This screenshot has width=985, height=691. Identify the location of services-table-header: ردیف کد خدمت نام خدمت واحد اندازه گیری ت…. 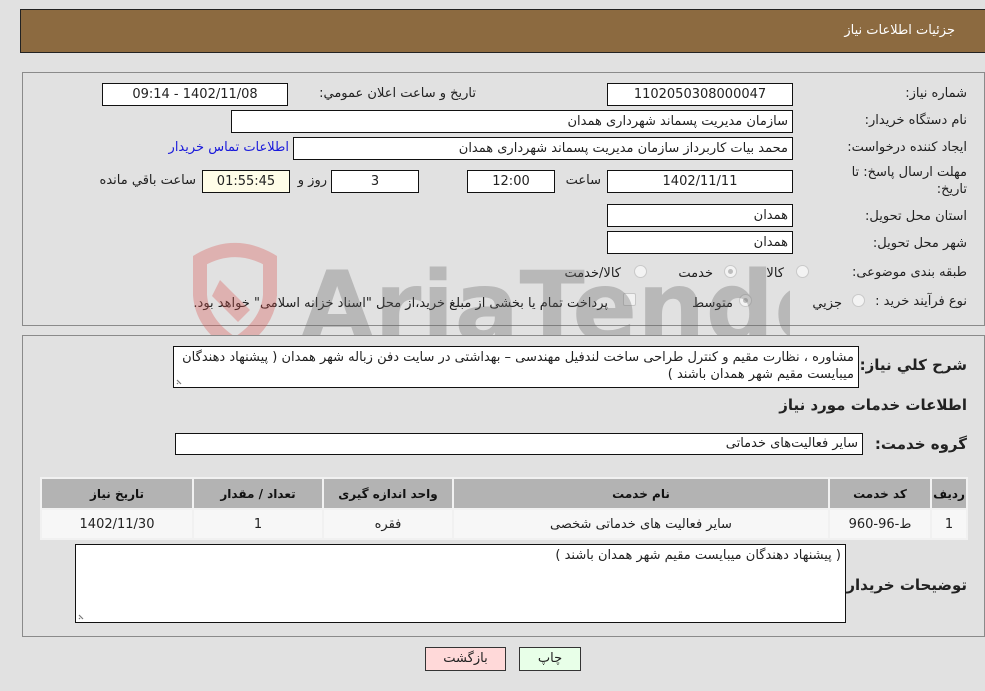
(504, 493).